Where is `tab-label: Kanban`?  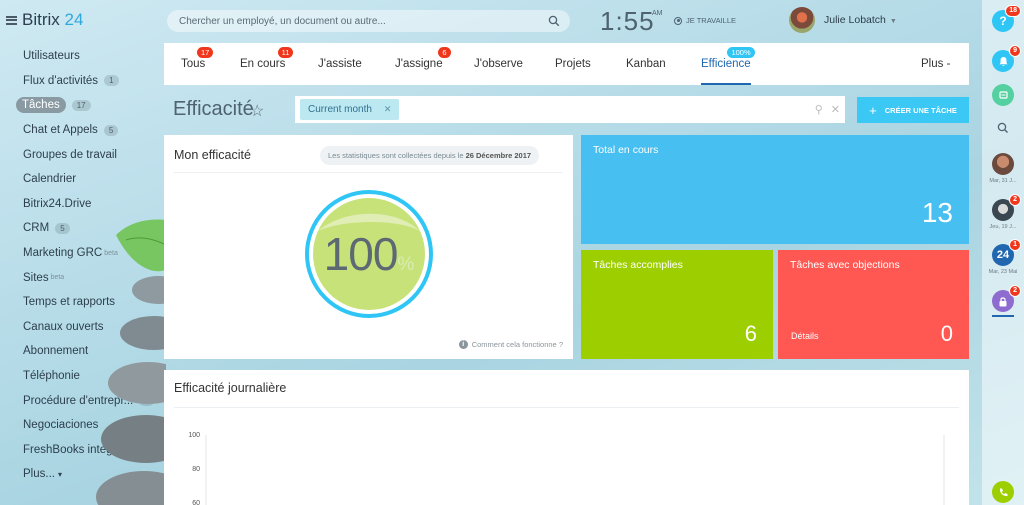 tab-label: Kanban is located at coordinates (646, 64).